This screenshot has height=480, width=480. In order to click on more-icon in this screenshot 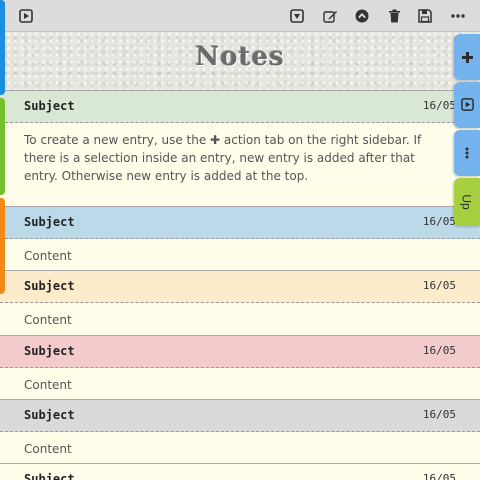, I will do `click(458, 16)`.